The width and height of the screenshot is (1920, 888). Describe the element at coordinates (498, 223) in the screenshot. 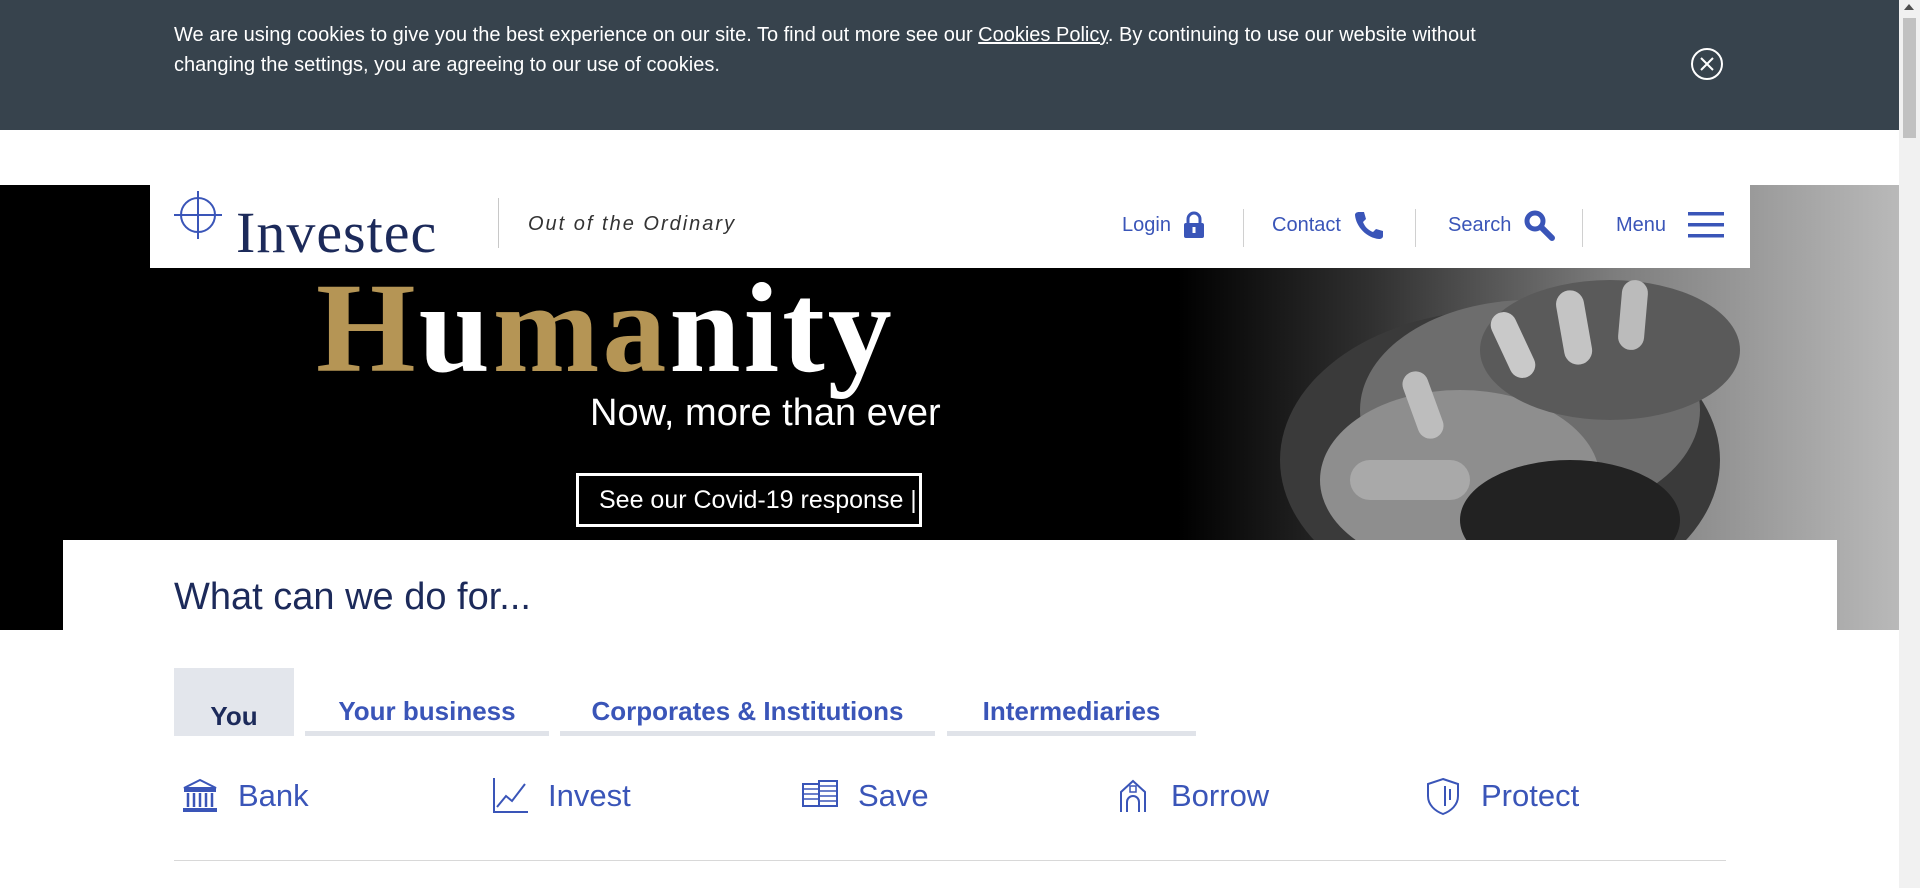

I see `logo-divider` at that location.